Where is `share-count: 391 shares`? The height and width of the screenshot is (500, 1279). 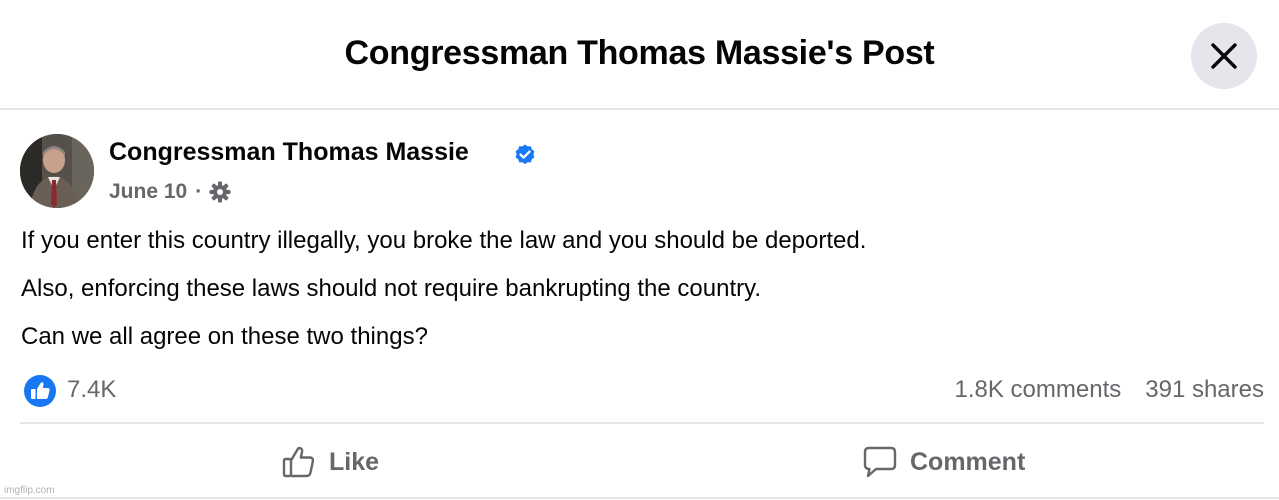 share-count: 391 shares is located at coordinates (1204, 390).